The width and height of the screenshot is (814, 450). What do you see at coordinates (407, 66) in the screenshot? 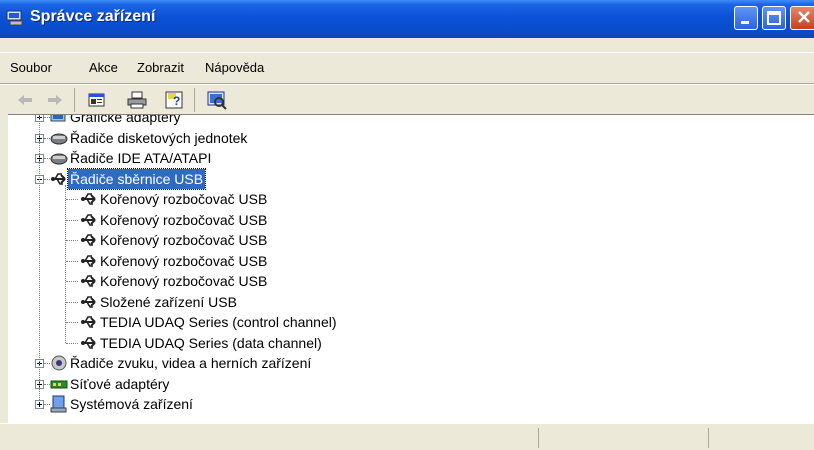
I see `menu-bar: Soubor Akce Zobrazit Nápověda` at bounding box center [407, 66].